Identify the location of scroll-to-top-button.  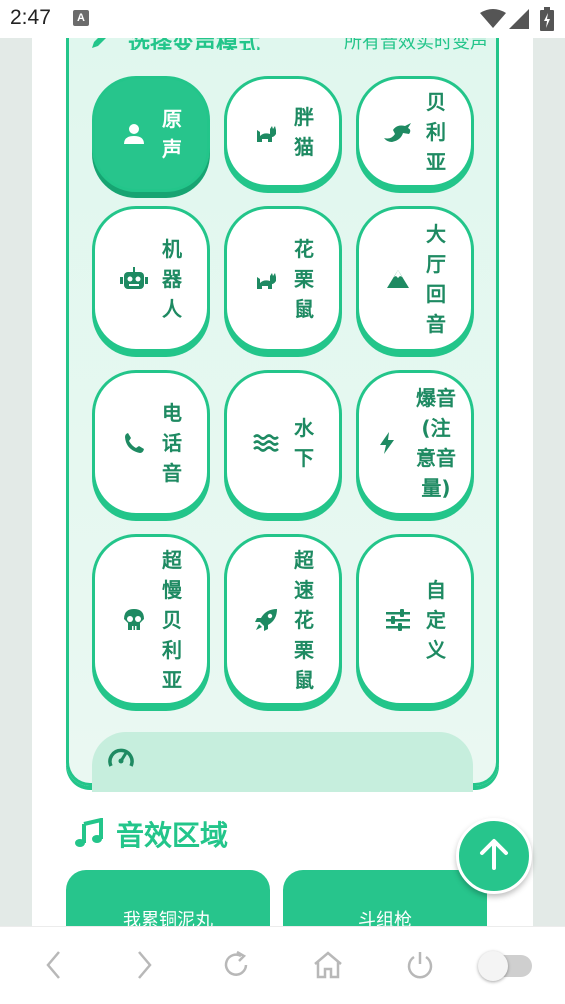
(494, 856).